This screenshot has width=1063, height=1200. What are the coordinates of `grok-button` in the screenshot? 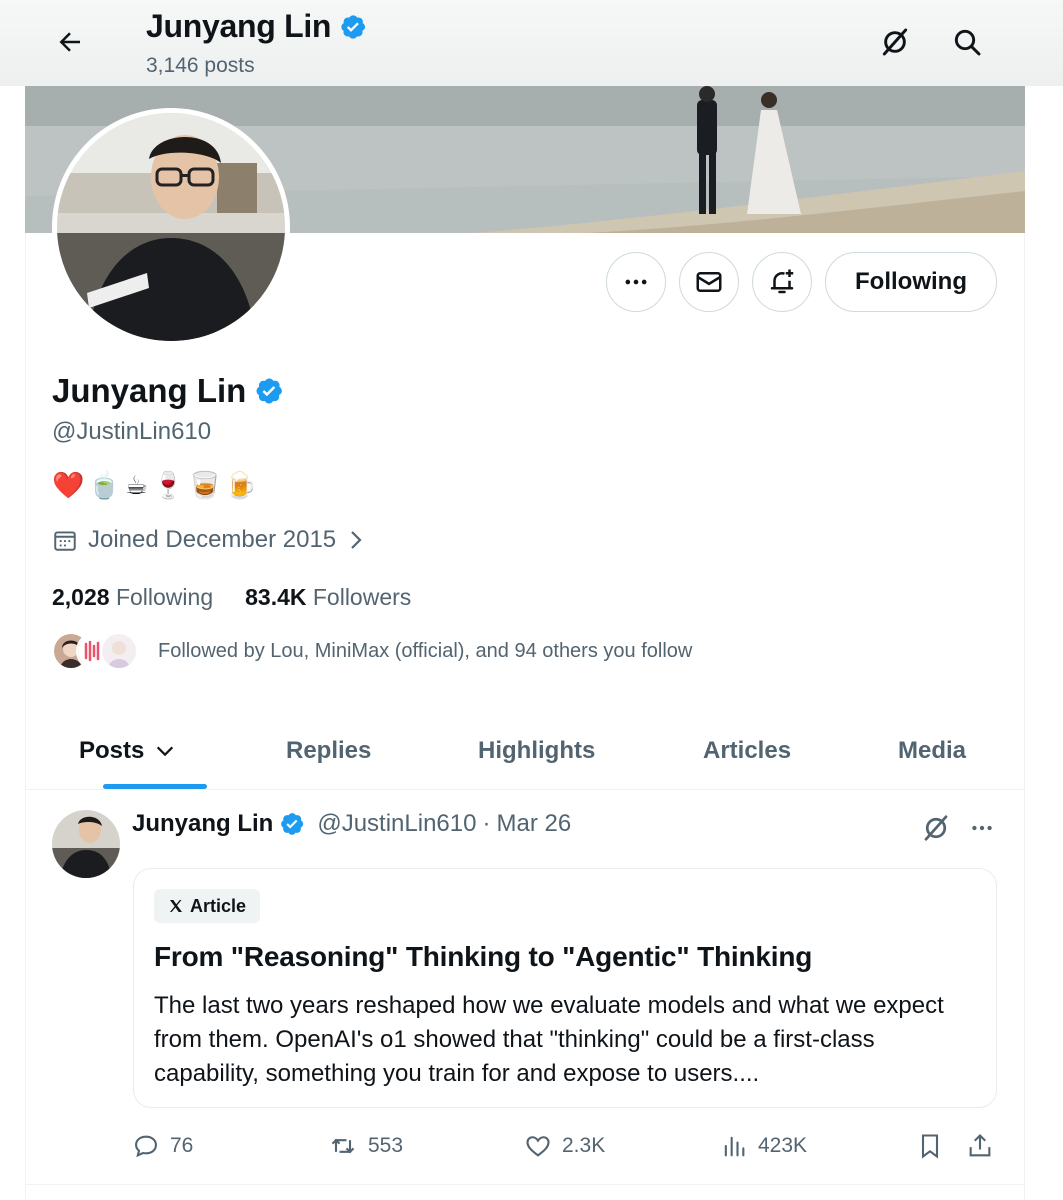 It's located at (895, 42).